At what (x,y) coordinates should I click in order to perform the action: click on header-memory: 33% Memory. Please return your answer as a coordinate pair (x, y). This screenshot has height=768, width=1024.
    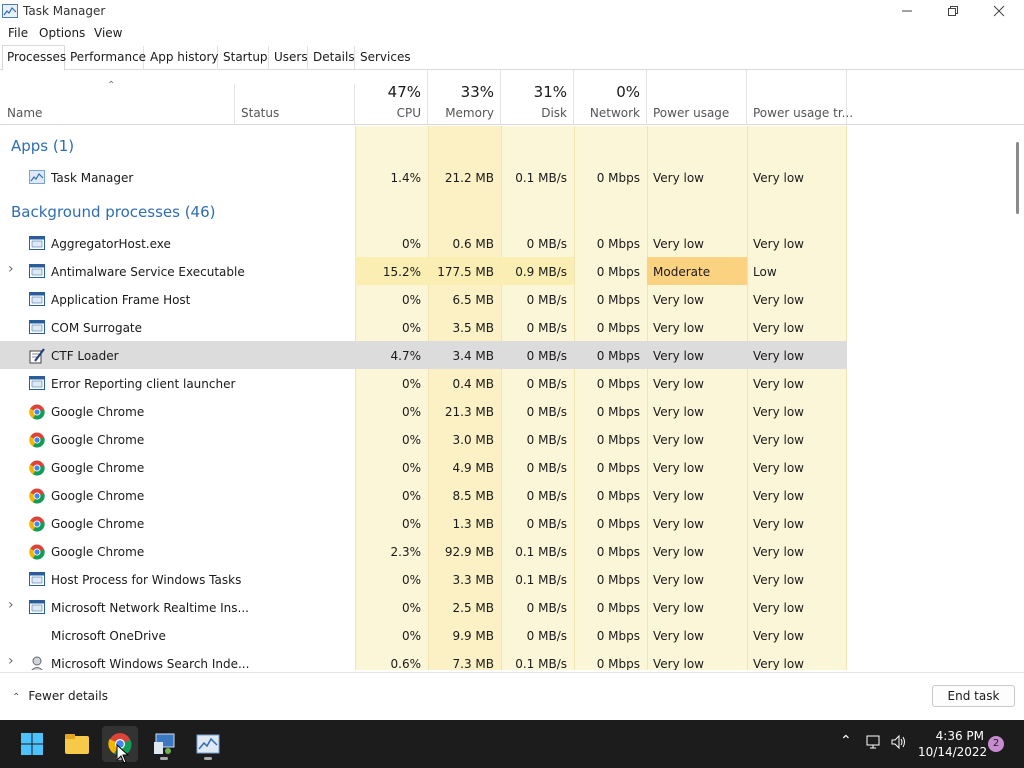
    Looking at the image, I should click on (464, 97).